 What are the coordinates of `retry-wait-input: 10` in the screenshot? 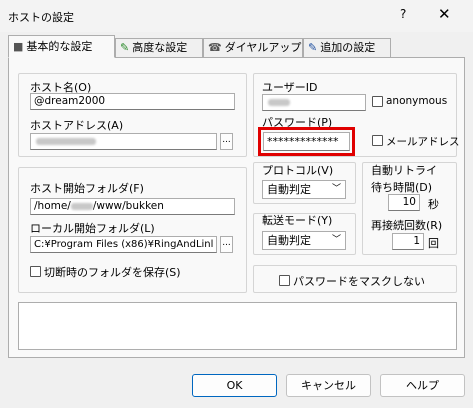 It's located at (404, 202).